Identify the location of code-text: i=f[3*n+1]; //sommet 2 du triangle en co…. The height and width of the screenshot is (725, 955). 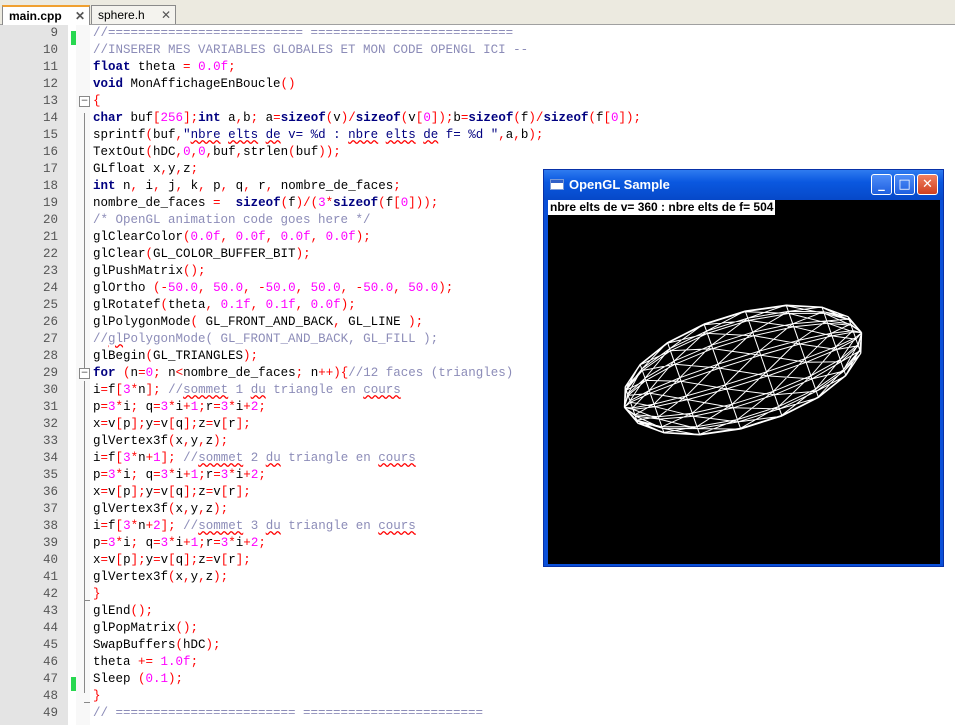
(254, 458).